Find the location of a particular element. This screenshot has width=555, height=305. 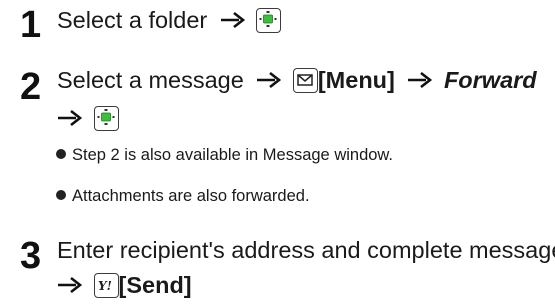

step-2-line: Select a message [Menu] Forward is located at coordinates (297, 80).